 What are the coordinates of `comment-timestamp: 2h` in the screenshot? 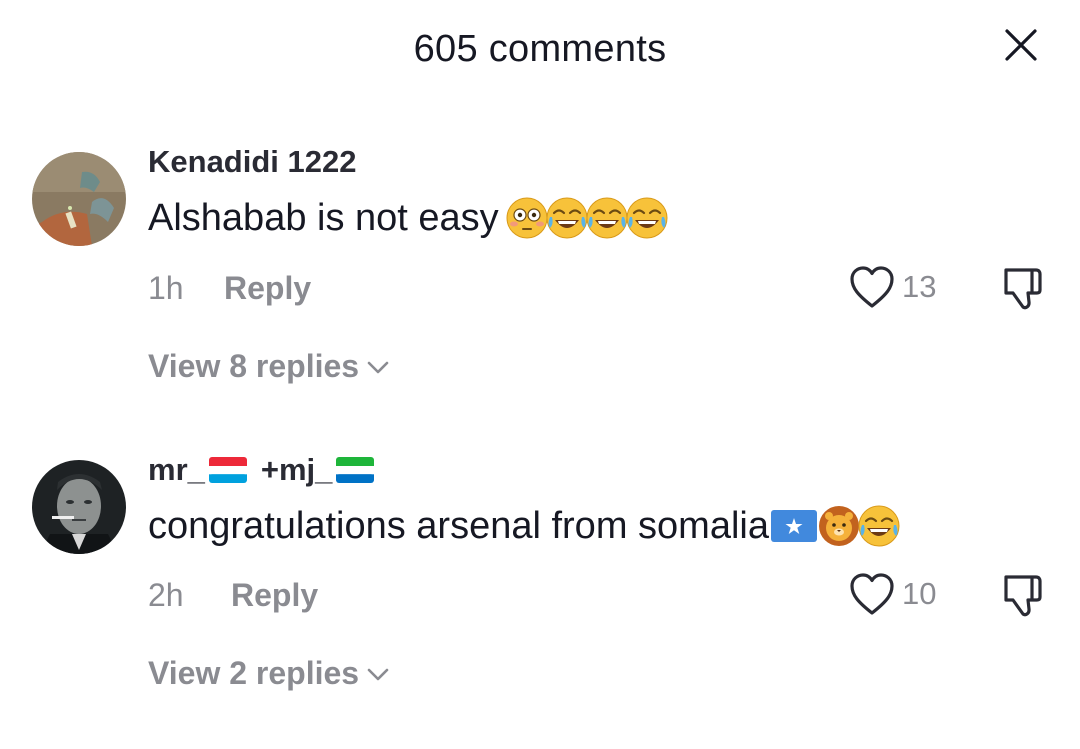 It's located at (166, 595).